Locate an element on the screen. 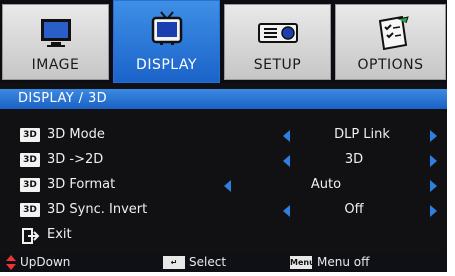  section-header: DISPLAY / 3D is located at coordinates (223, 99).